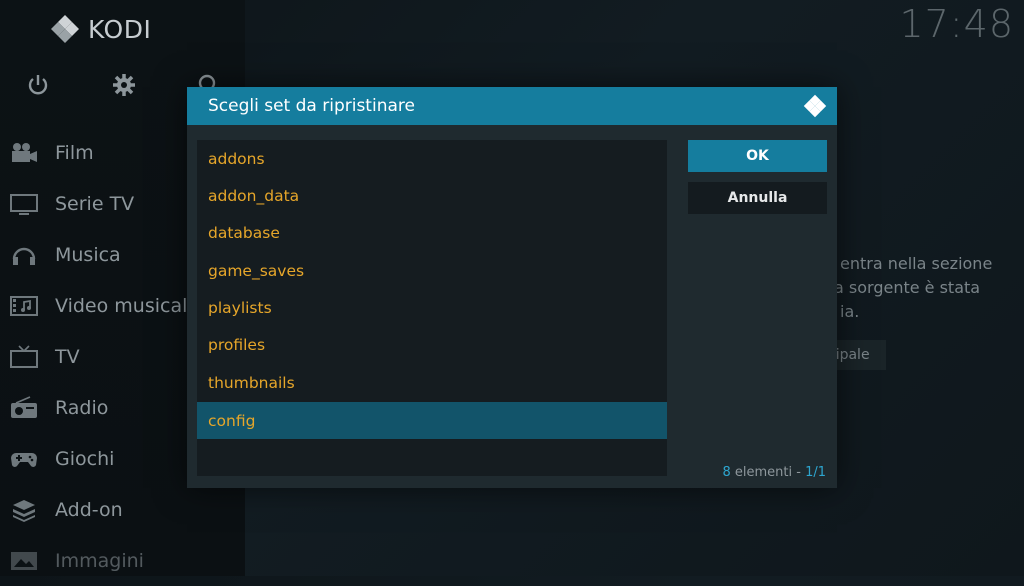 Image resolution: width=1024 pixels, height=586 pixels. What do you see at coordinates (768, 472) in the screenshot?
I see `item-count-text: elementi -` at bounding box center [768, 472].